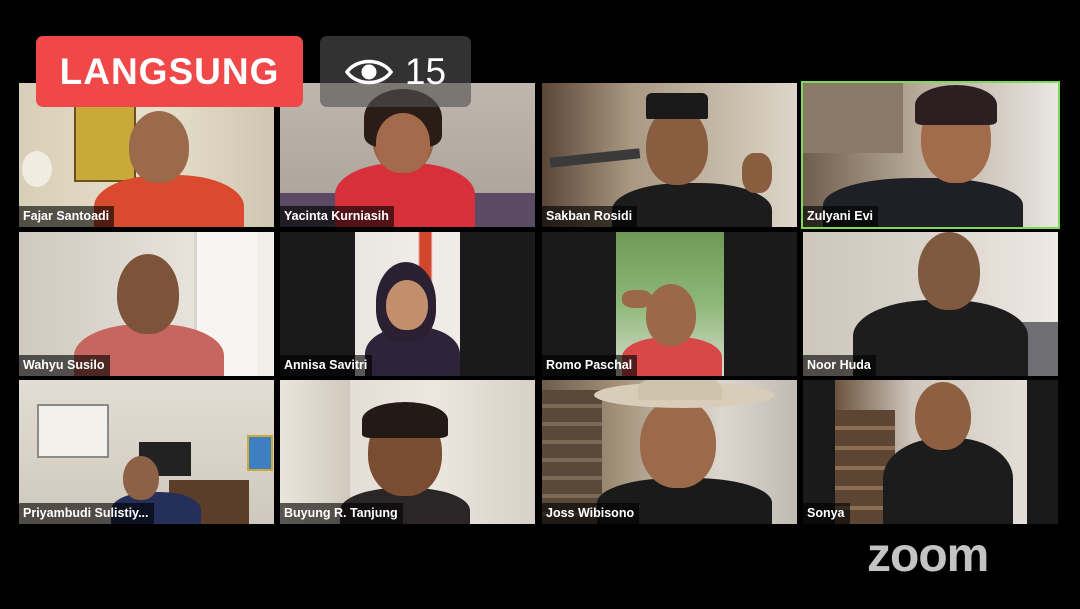 The height and width of the screenshot is (609, 1080). Describe the element at coordinates (826, 513) in the screenshot. I see `participant-name-label: Sonya` at that location.